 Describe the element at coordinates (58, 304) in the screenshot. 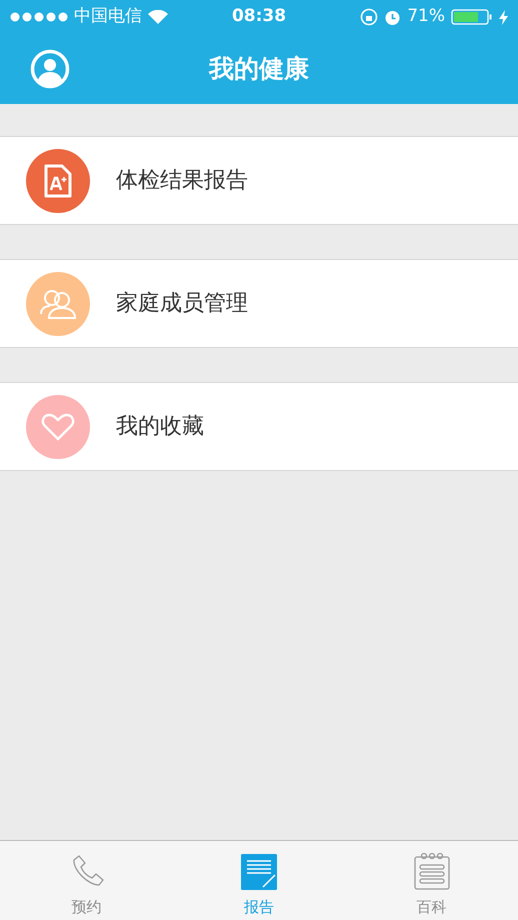

I see `people-icon` at that location.